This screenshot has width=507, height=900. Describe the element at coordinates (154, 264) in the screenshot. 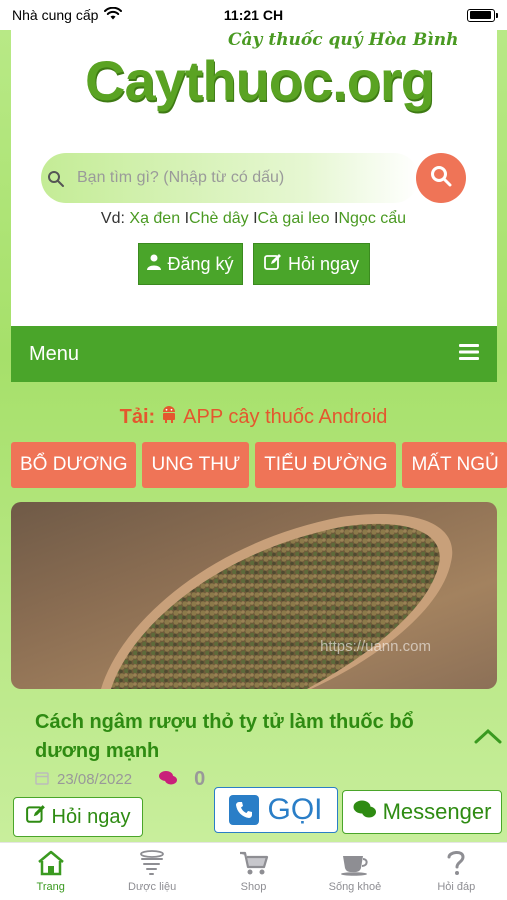

I see `user-icon` at that location.